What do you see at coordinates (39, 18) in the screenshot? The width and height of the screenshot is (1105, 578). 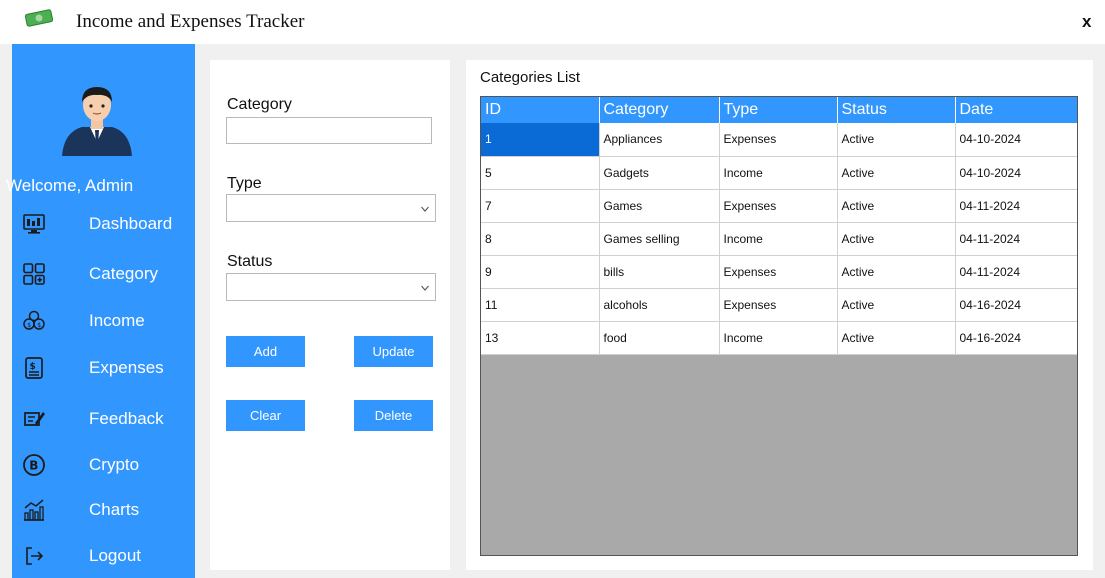 I see `money-icon` at bounding box center [39, 18].